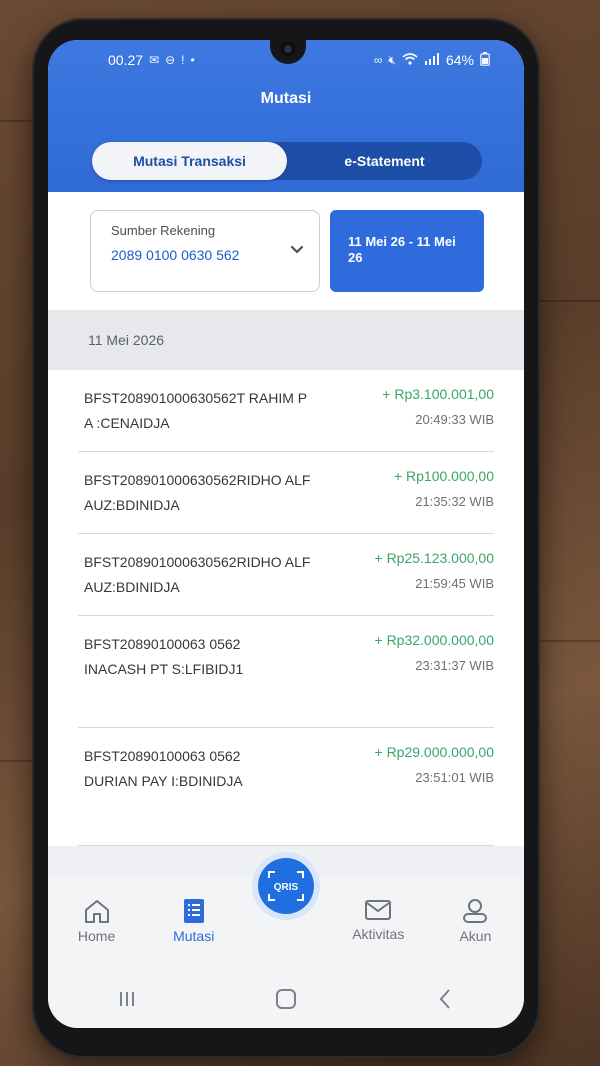  I want to click on transaction-amount: + Rp29.000.000,00, so click(434, 752).